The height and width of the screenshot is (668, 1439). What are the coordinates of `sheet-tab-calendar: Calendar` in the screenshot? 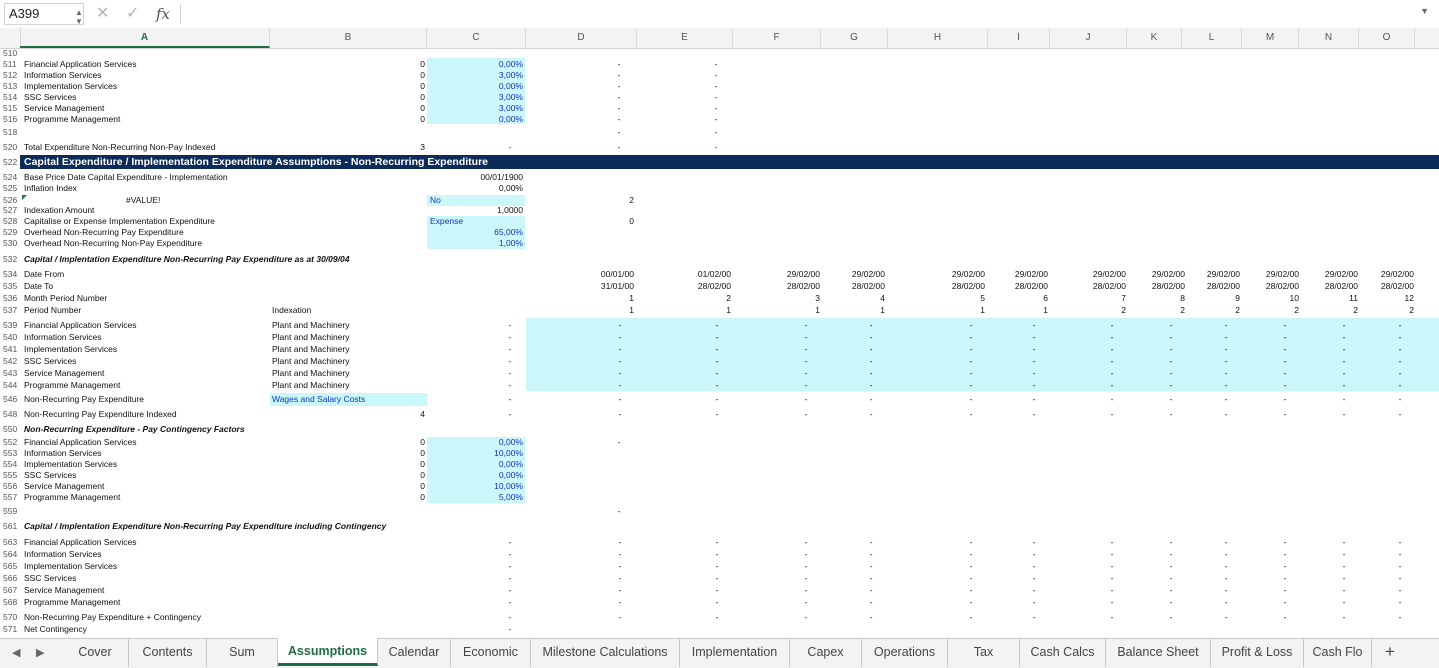 It's located at (414, 653).